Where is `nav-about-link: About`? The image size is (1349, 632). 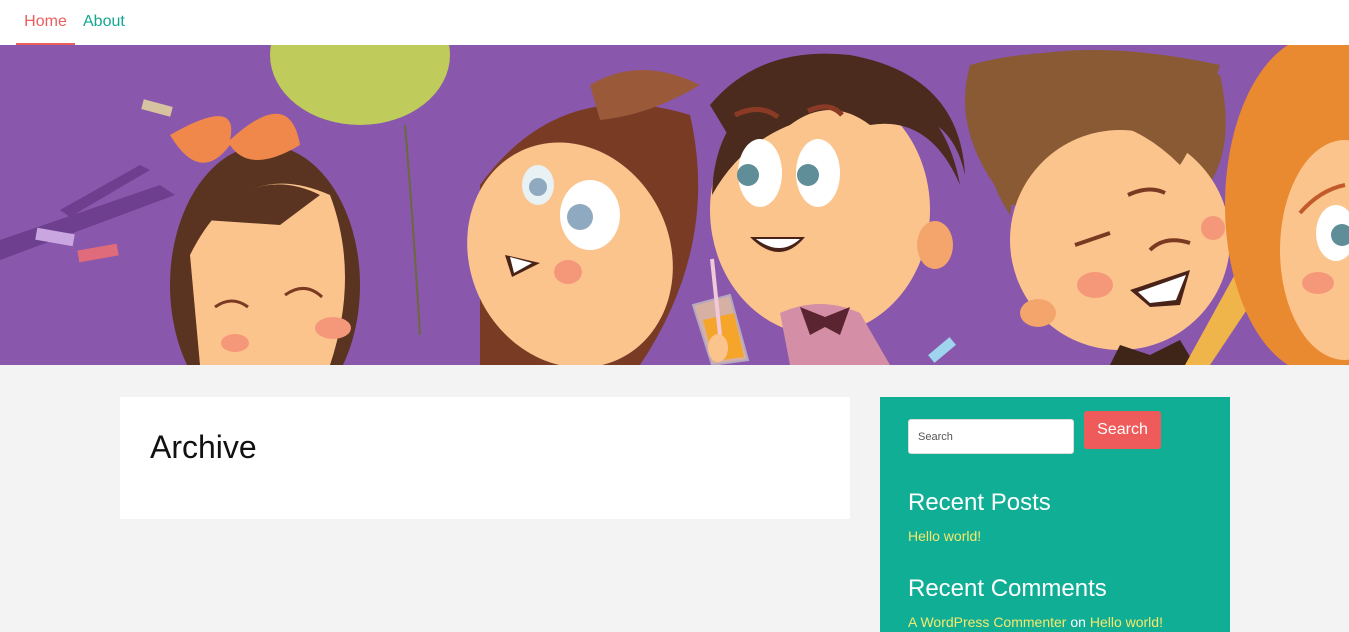
nav-about-link: About is located at coordinates (104, 22).